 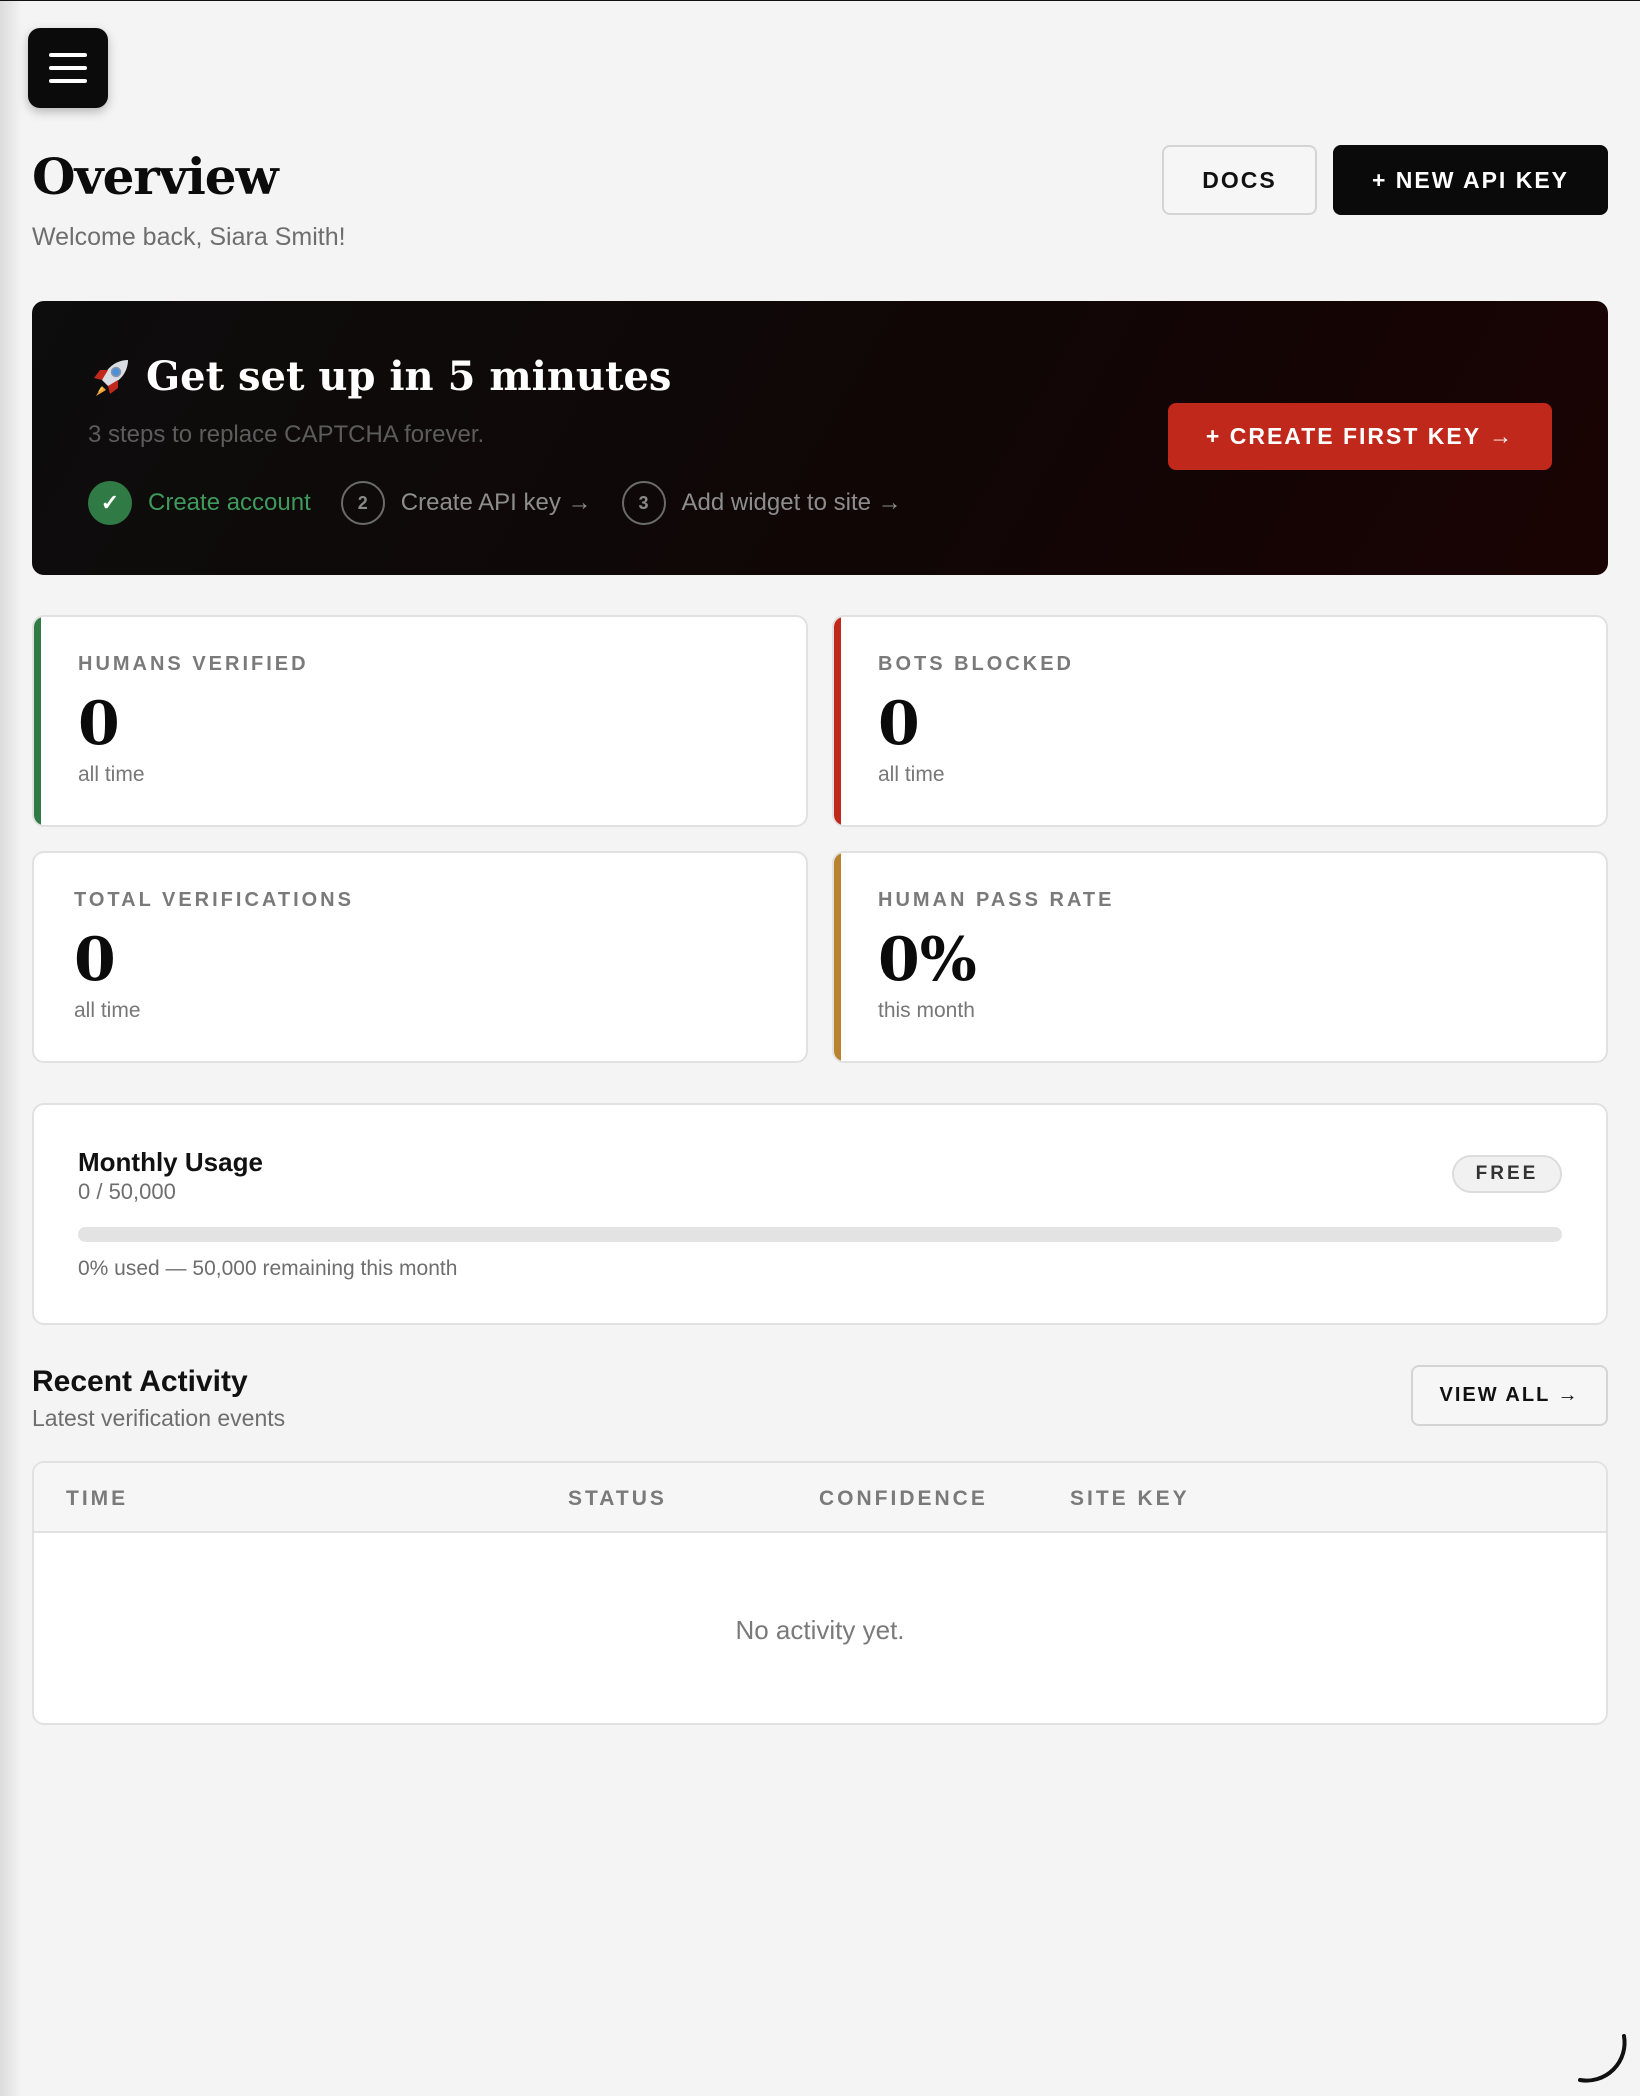 What do you see at coordinates (1239, 180) in the screenshot?
I see `docs-button: DOCS` at bounding box center [1239, 180].